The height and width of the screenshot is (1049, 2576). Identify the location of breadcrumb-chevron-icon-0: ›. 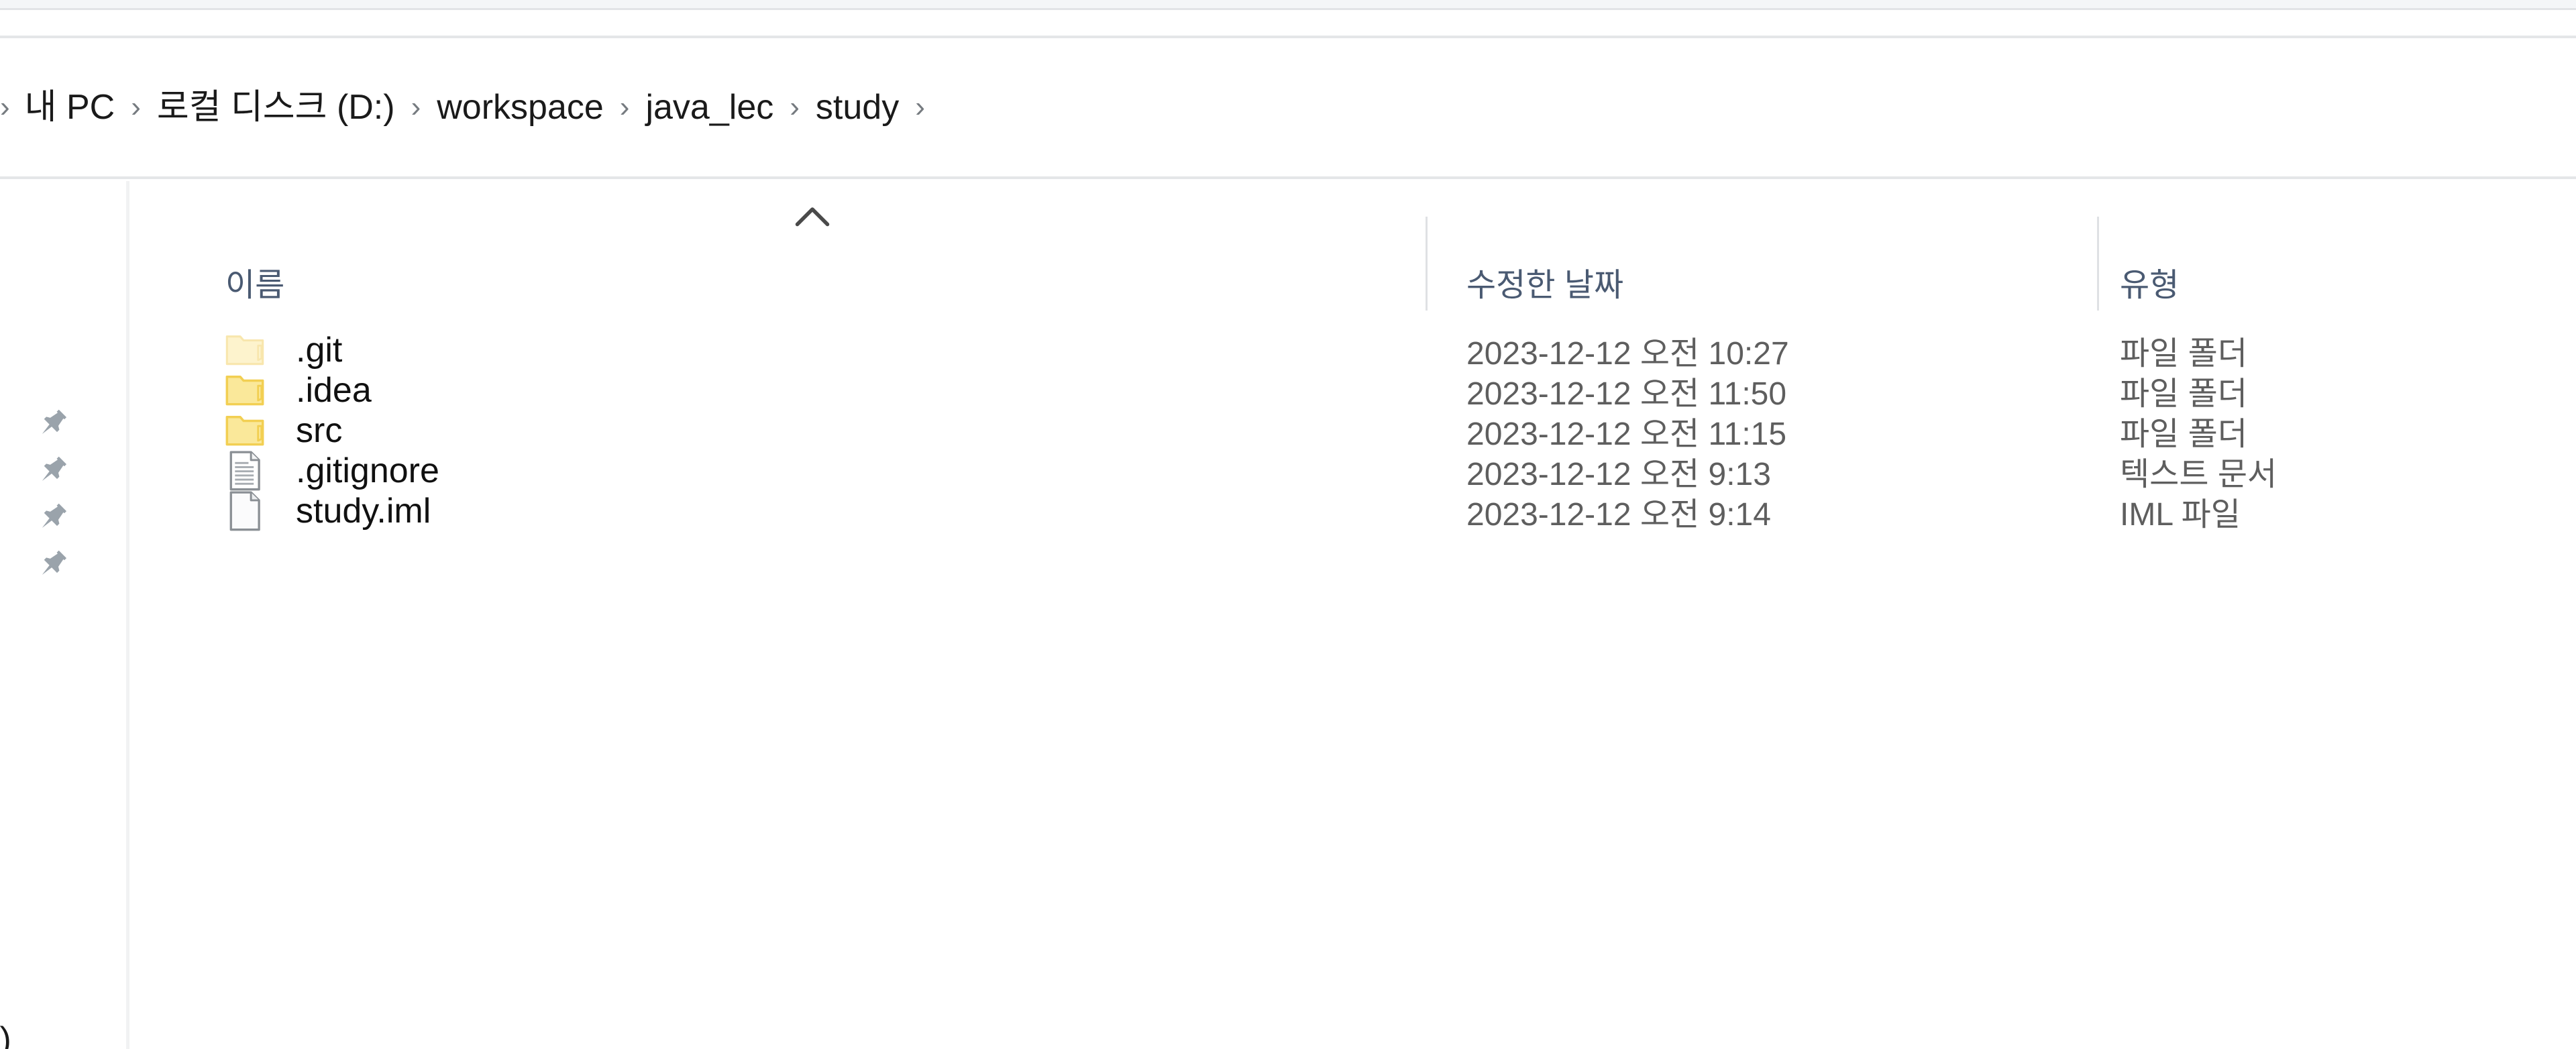
(10, 107).